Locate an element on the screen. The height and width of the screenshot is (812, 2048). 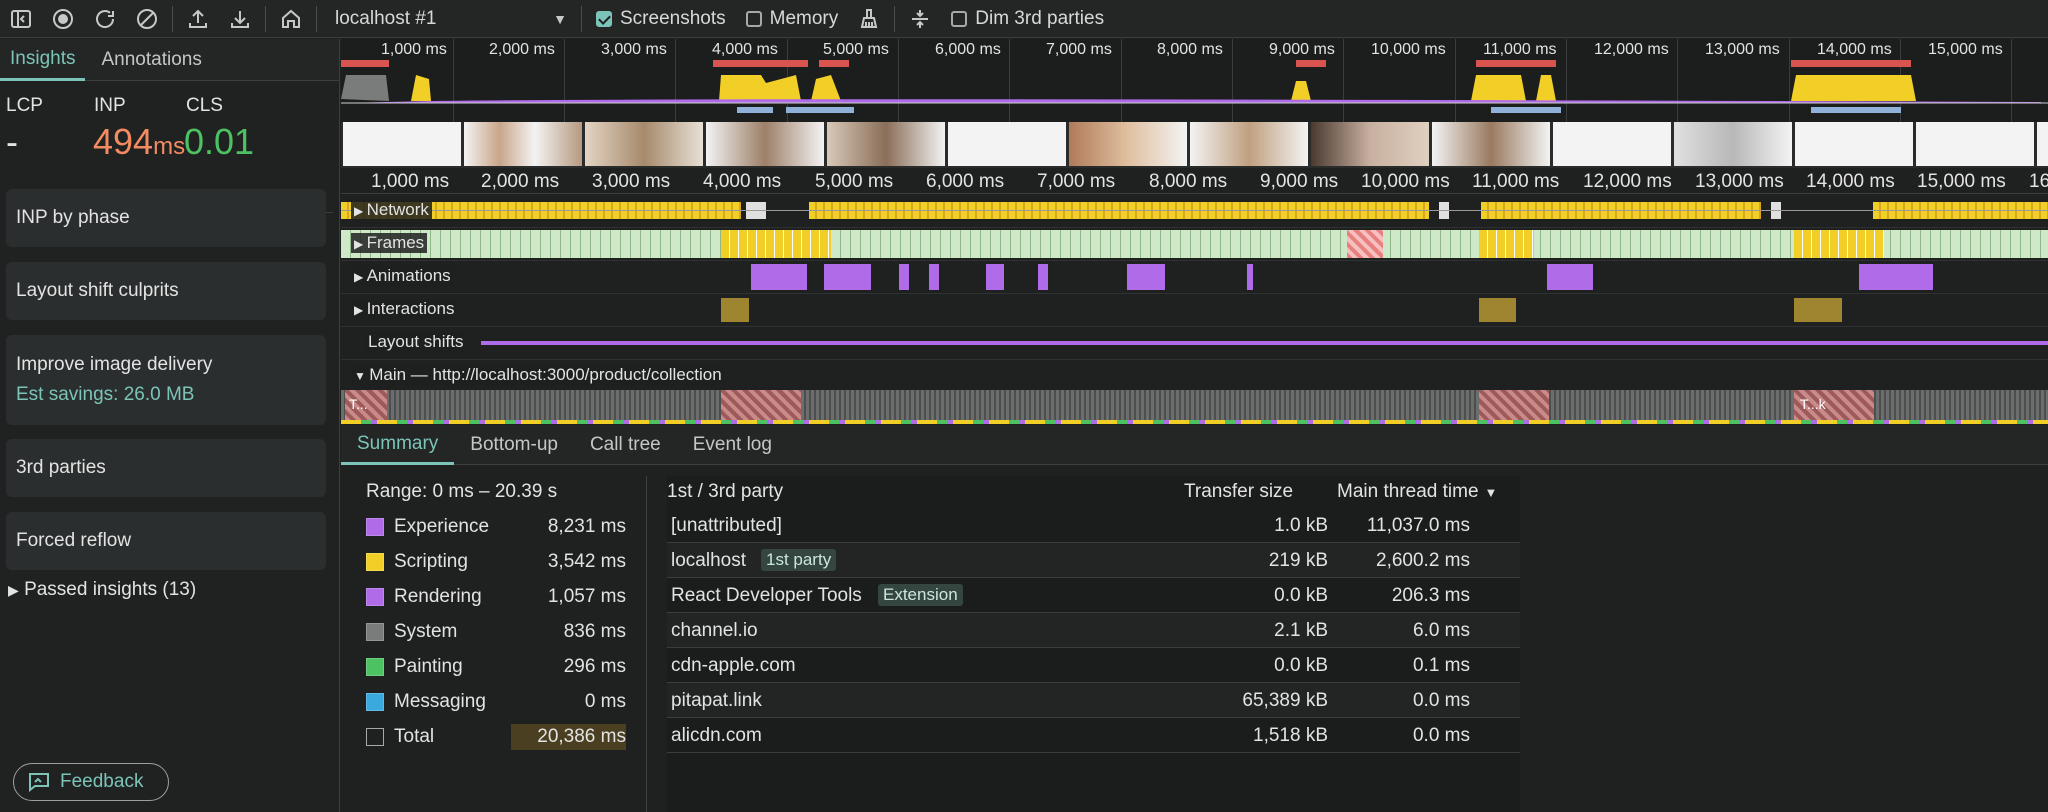
interactions-track: ▶ Interactions is located at coordinates (1194, 310).